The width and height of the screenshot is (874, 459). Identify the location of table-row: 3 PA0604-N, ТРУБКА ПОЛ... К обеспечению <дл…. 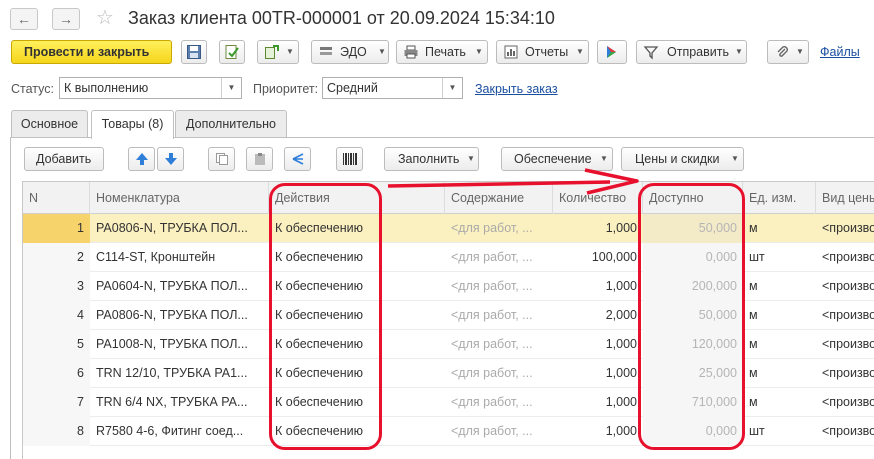
(448, 286).